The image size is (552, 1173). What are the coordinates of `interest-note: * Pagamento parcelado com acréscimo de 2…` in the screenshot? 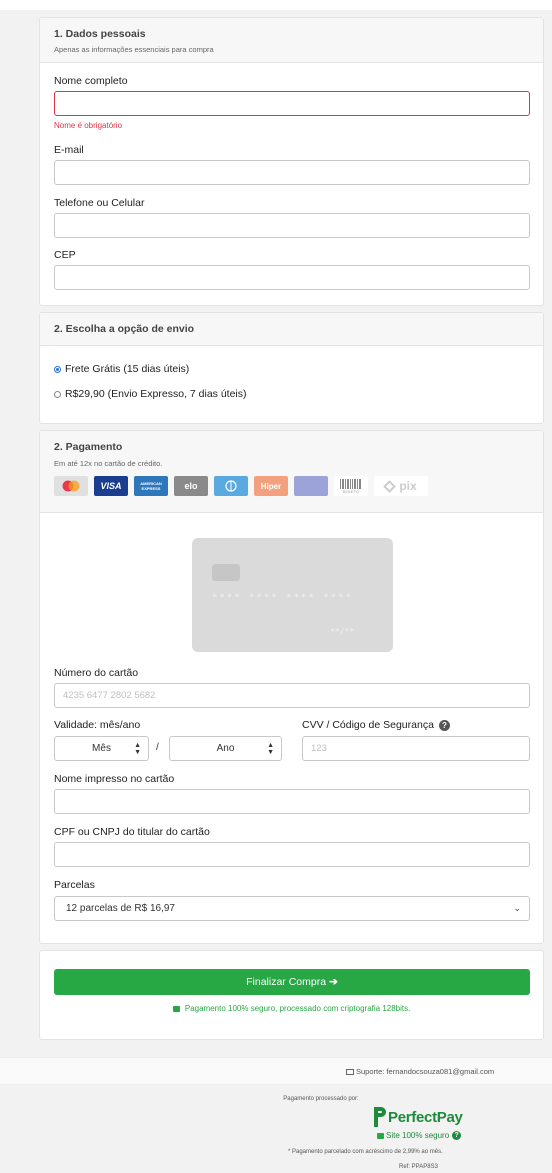 It's located at (365, 1152).